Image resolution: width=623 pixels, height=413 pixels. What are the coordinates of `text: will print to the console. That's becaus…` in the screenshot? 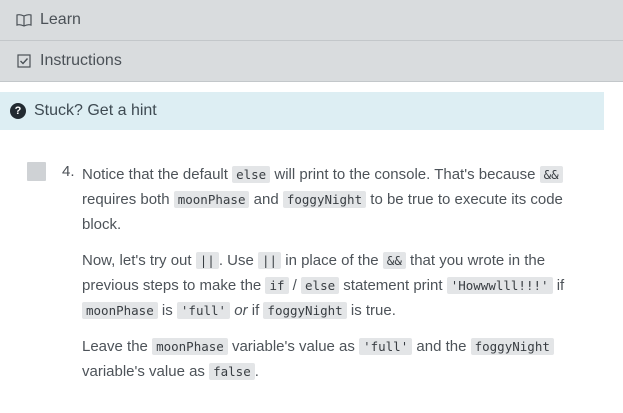 It's located at (405, 174).